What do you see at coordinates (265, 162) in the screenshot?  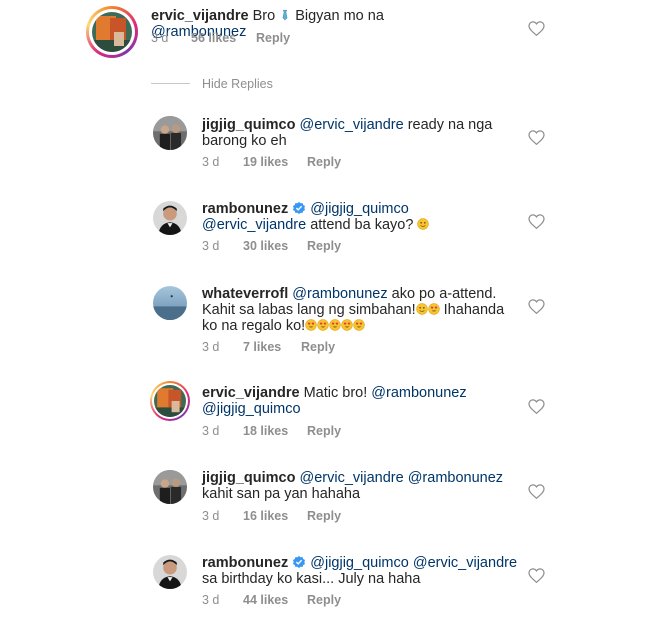 I see `likes-count: 19 likes` at bounding box center [265, 162].